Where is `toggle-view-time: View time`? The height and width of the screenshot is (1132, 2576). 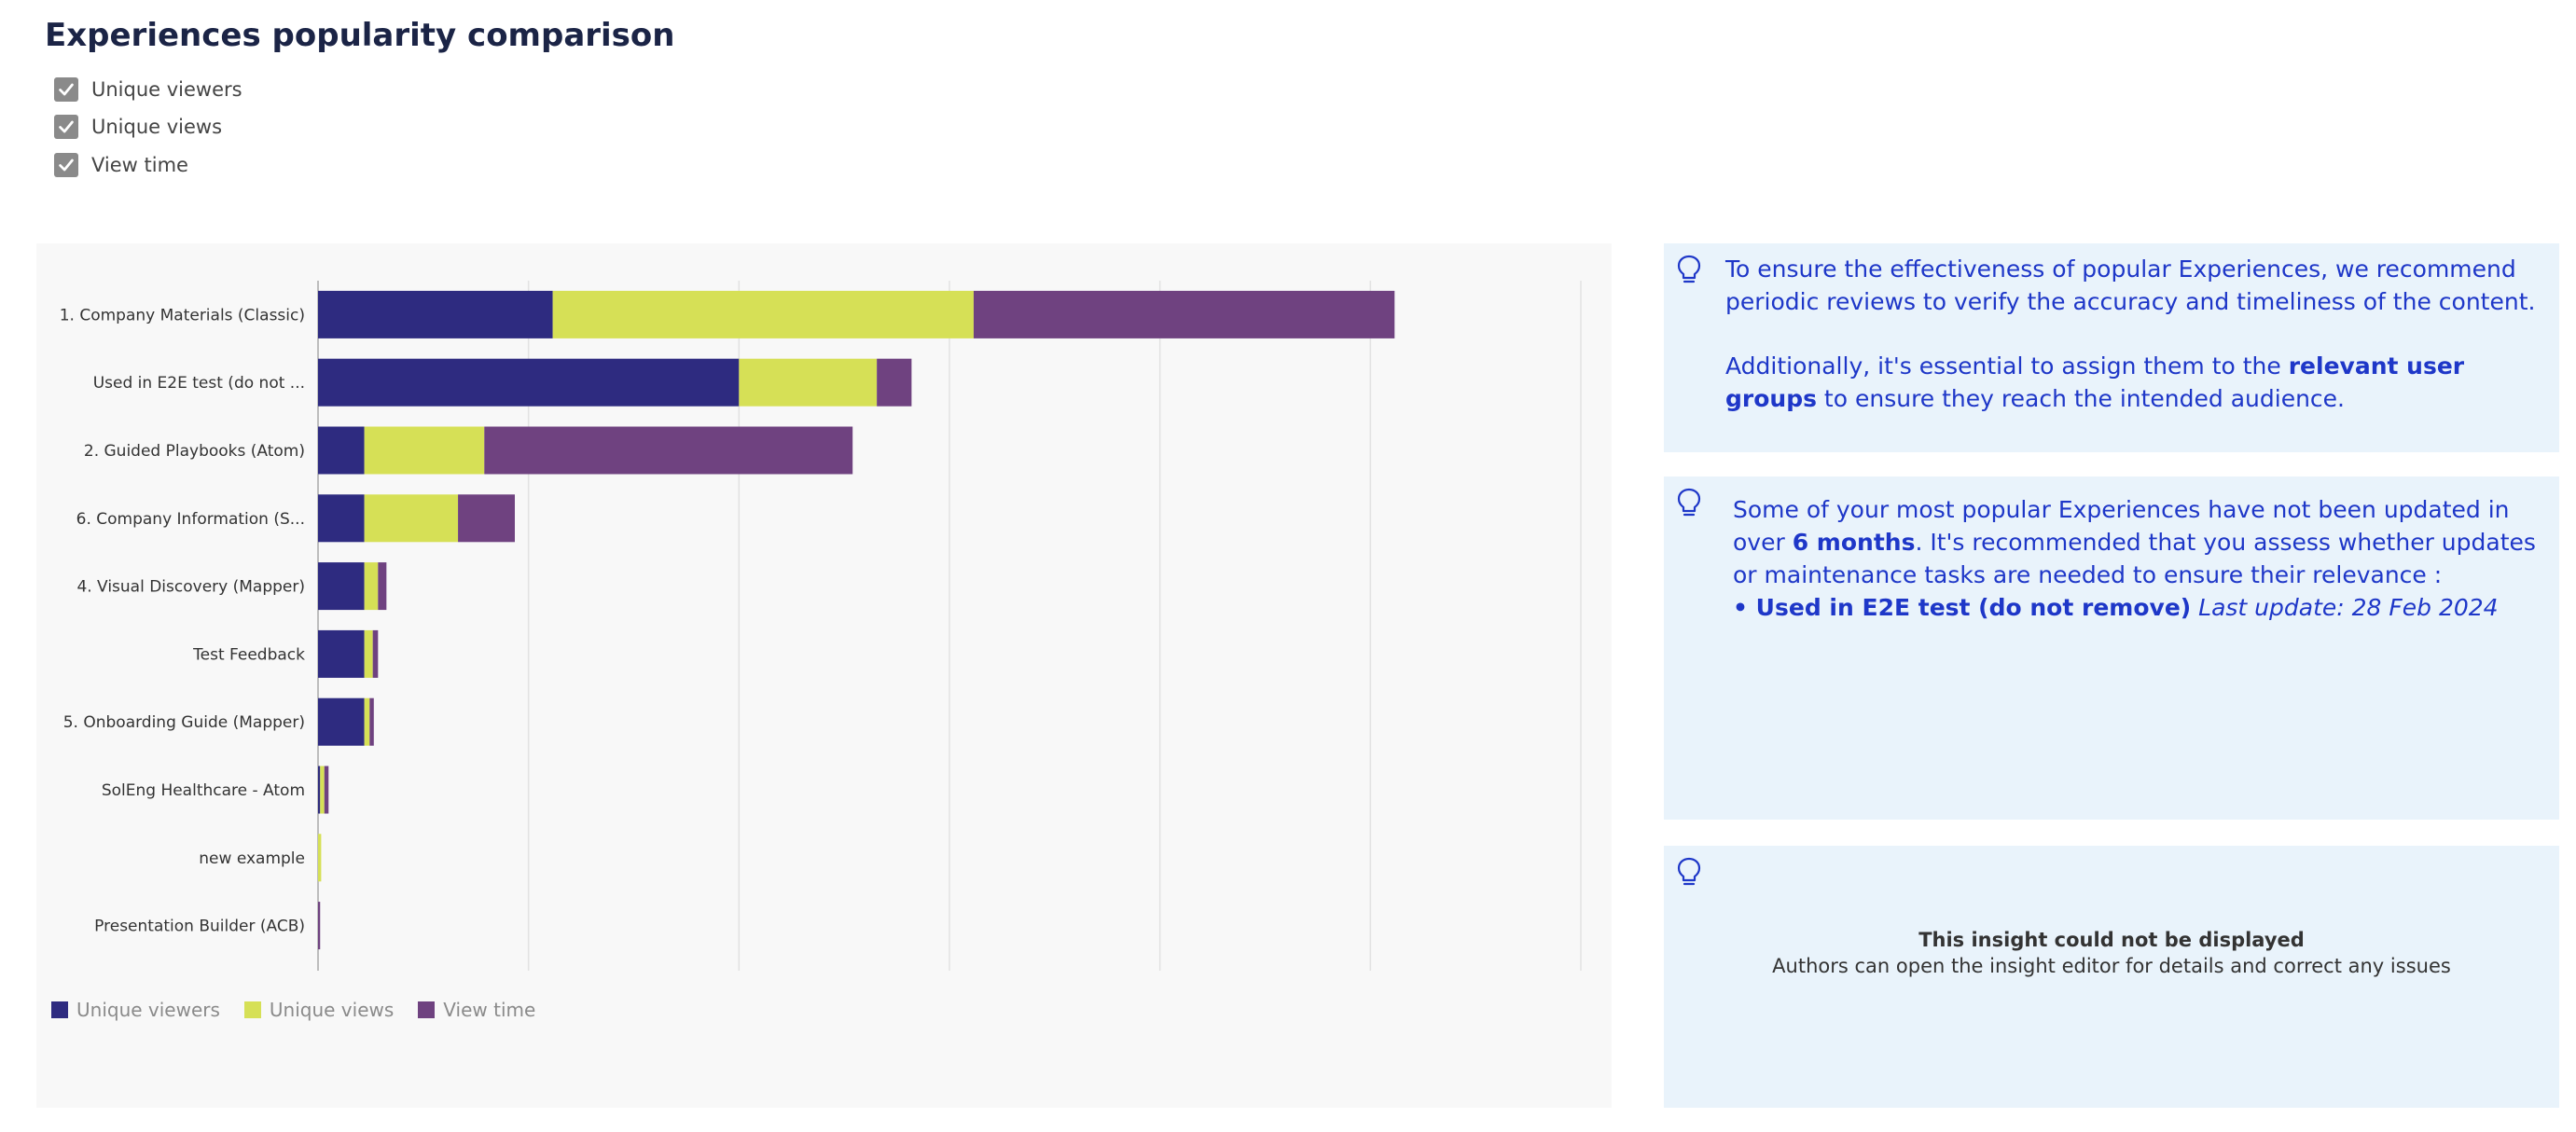
toggle-view-time: View time is located at coordinates (121, 165).